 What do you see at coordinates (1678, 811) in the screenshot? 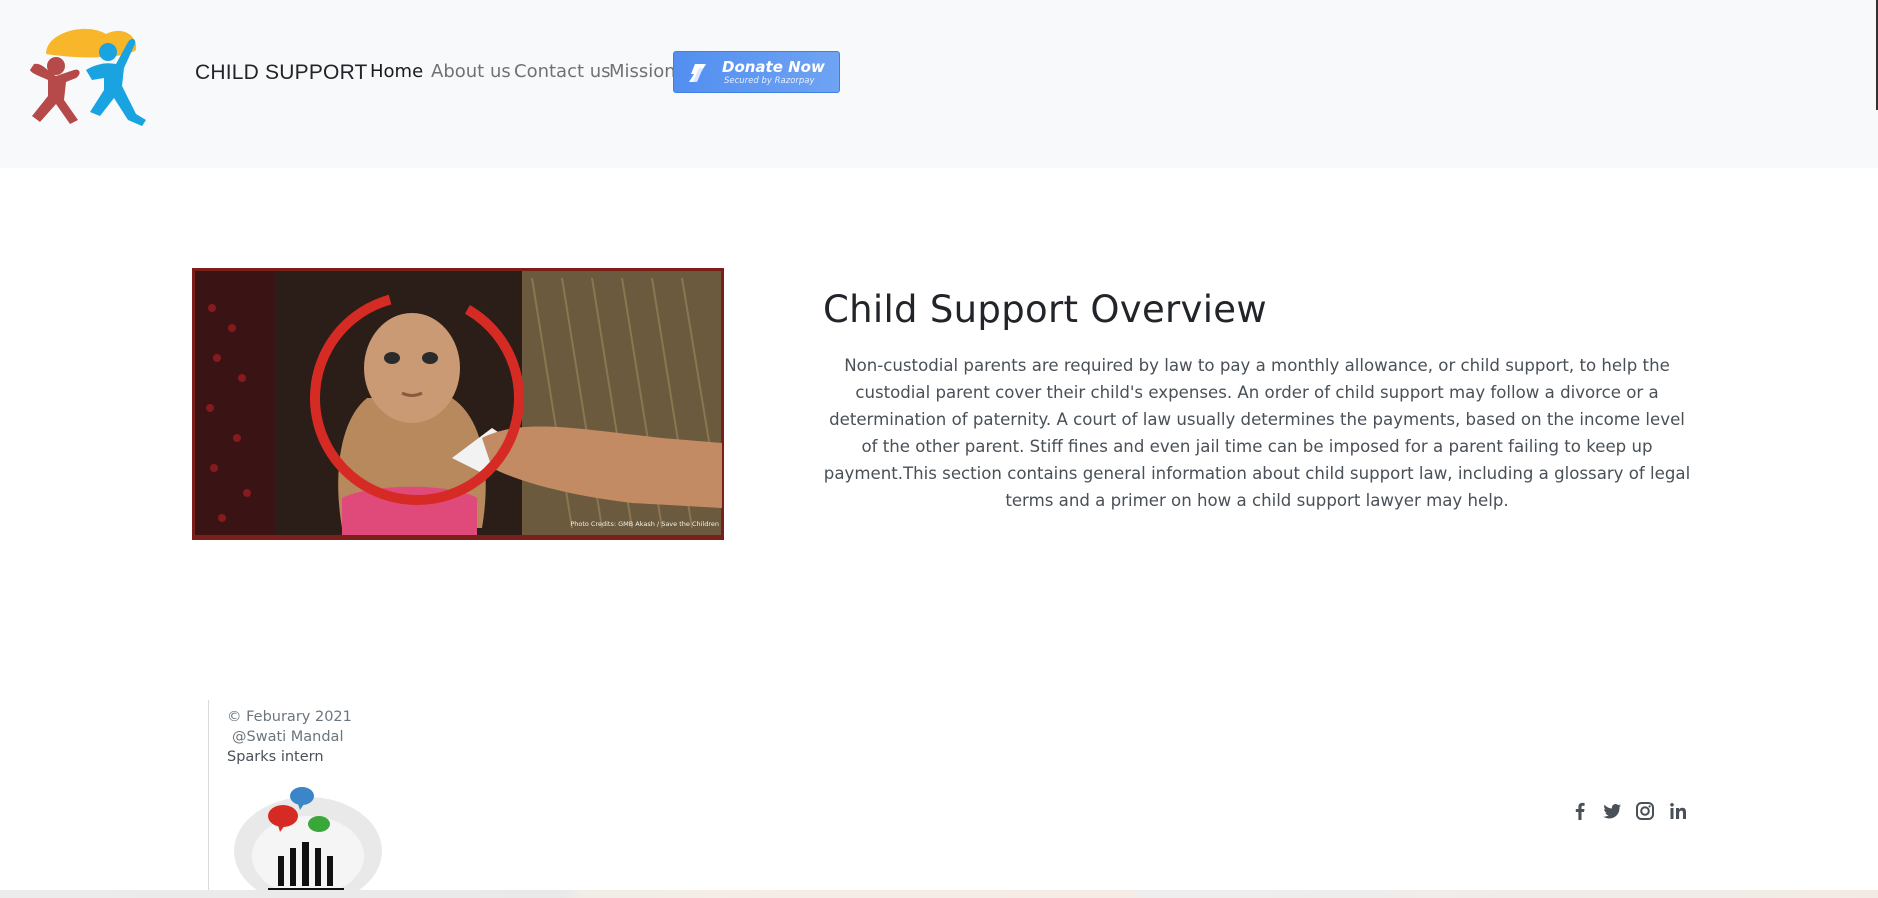
I see `linkedin-icon` at bounding box center [1678, 811].